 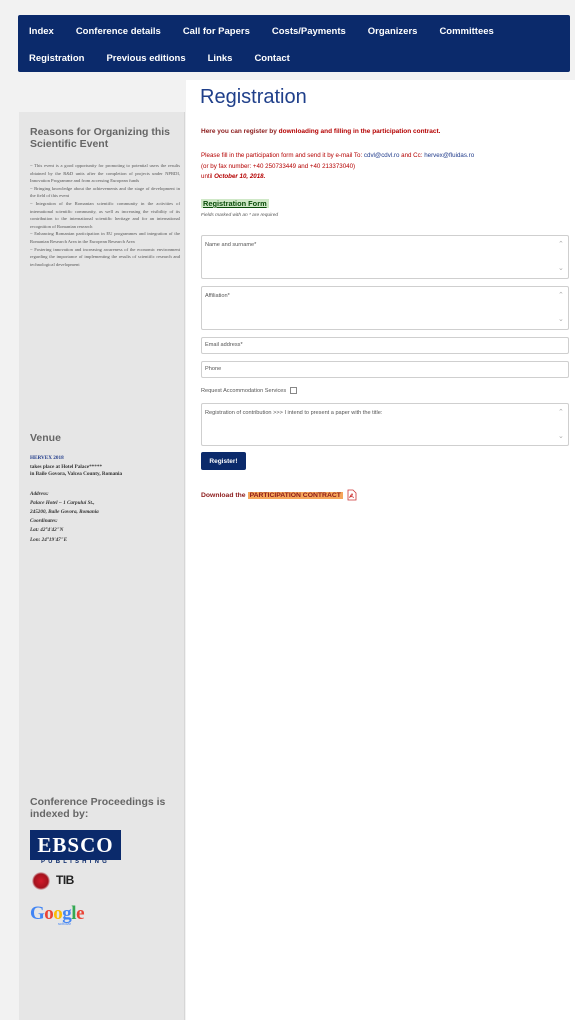 What do you see at coordinates (223, 495) in the screenshot?
I see `download-prefix: Download the` at bounding box center [223, 495].